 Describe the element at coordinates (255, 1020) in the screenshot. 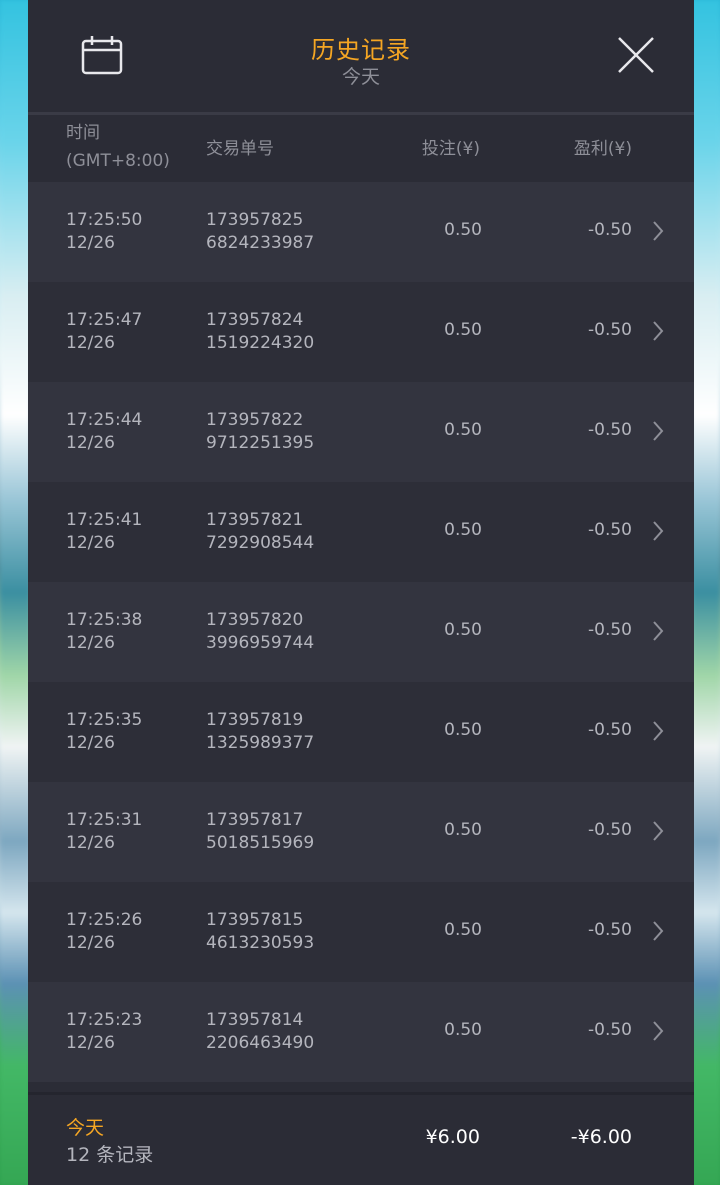

I see `row-order-part1: 173957814` at that location.